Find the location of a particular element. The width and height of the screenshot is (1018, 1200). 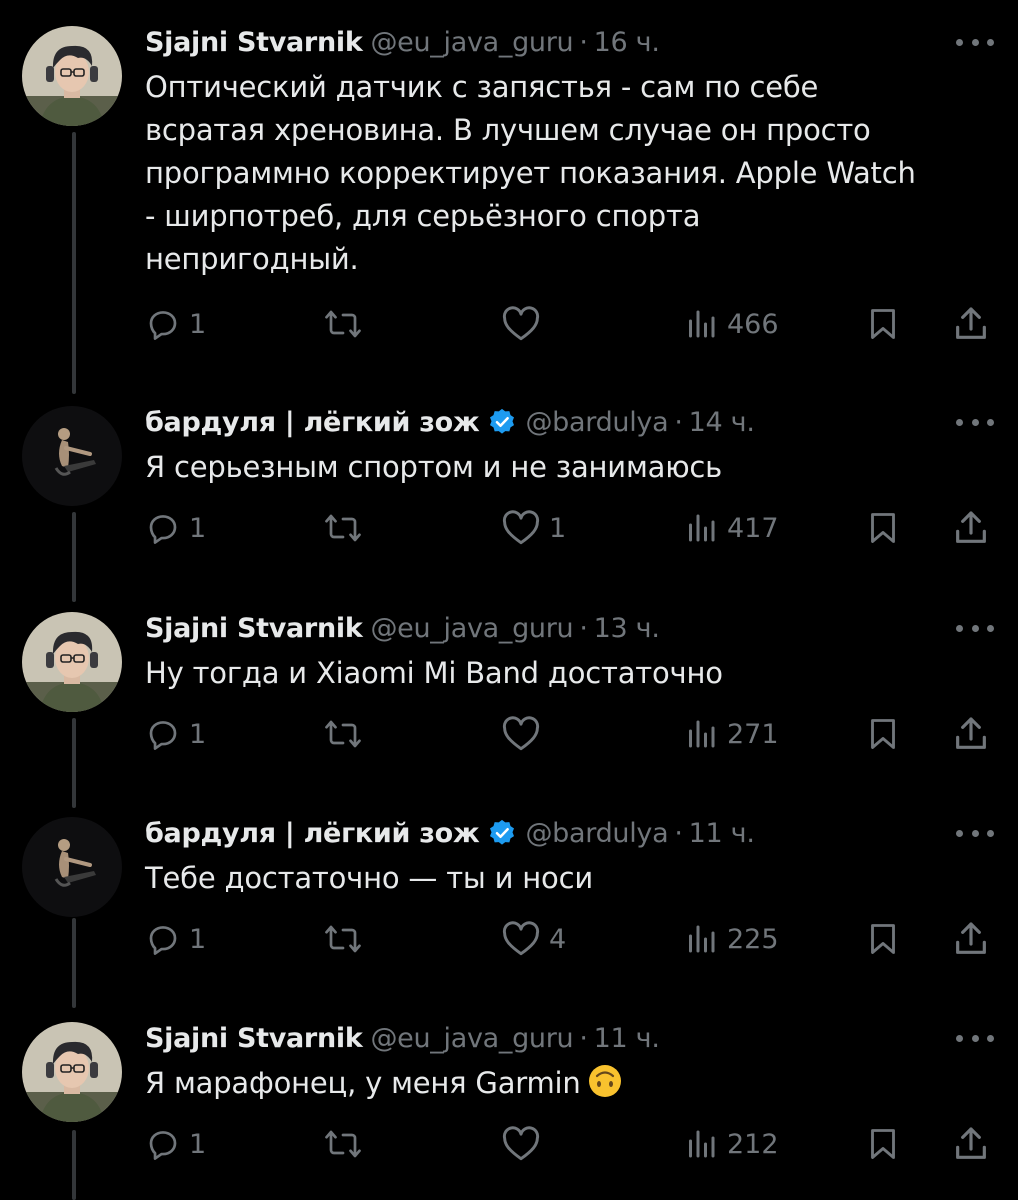

views-button: 271 is located at coordinates (731, 734).